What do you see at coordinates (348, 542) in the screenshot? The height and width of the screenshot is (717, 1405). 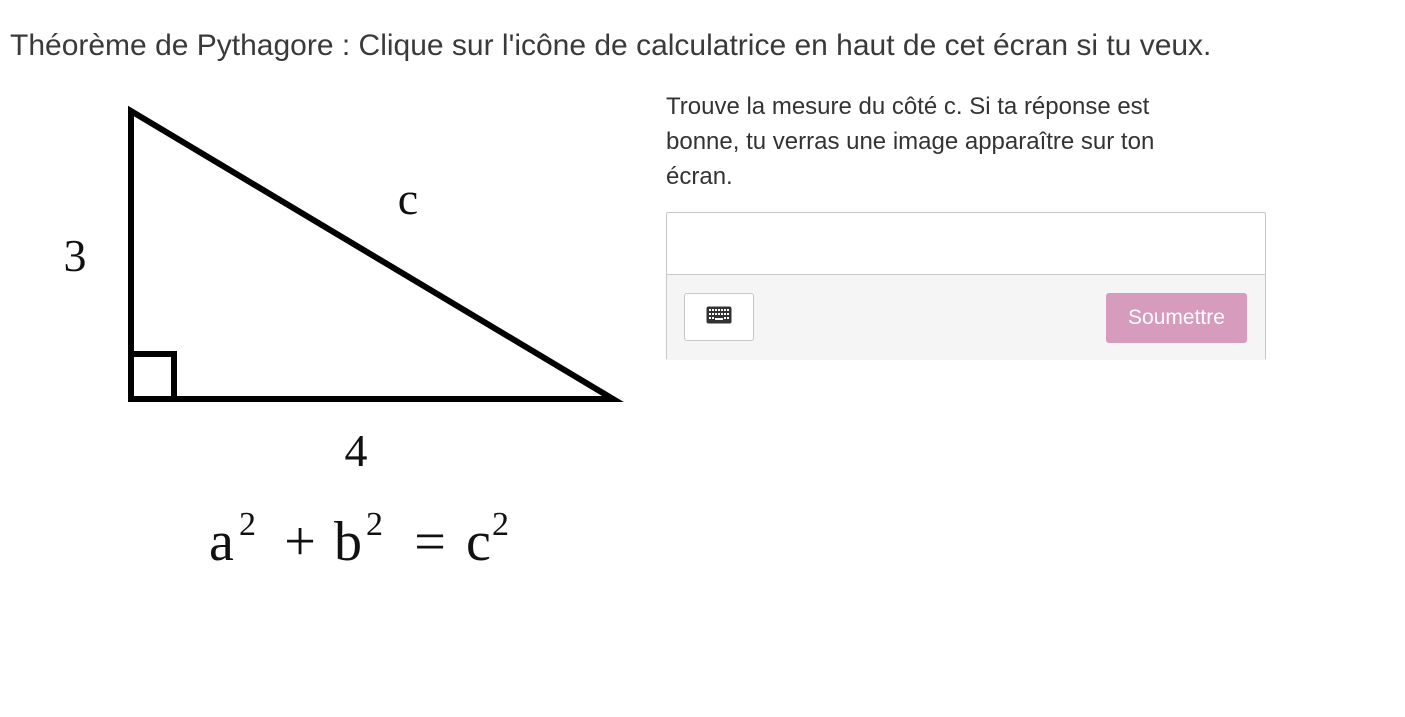 I see `formula-b: b` at bounding box center [348, 542].